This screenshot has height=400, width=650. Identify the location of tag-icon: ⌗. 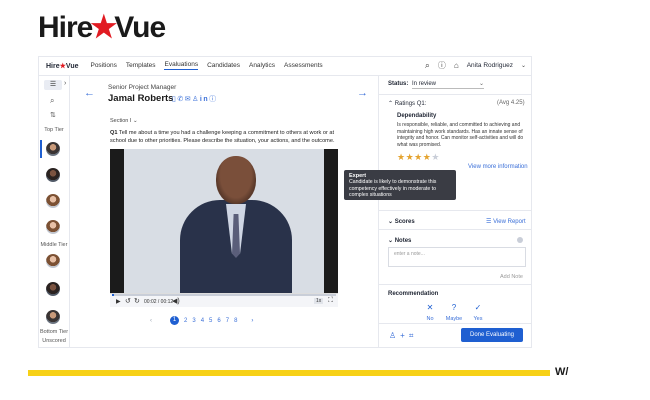
(413, 335).